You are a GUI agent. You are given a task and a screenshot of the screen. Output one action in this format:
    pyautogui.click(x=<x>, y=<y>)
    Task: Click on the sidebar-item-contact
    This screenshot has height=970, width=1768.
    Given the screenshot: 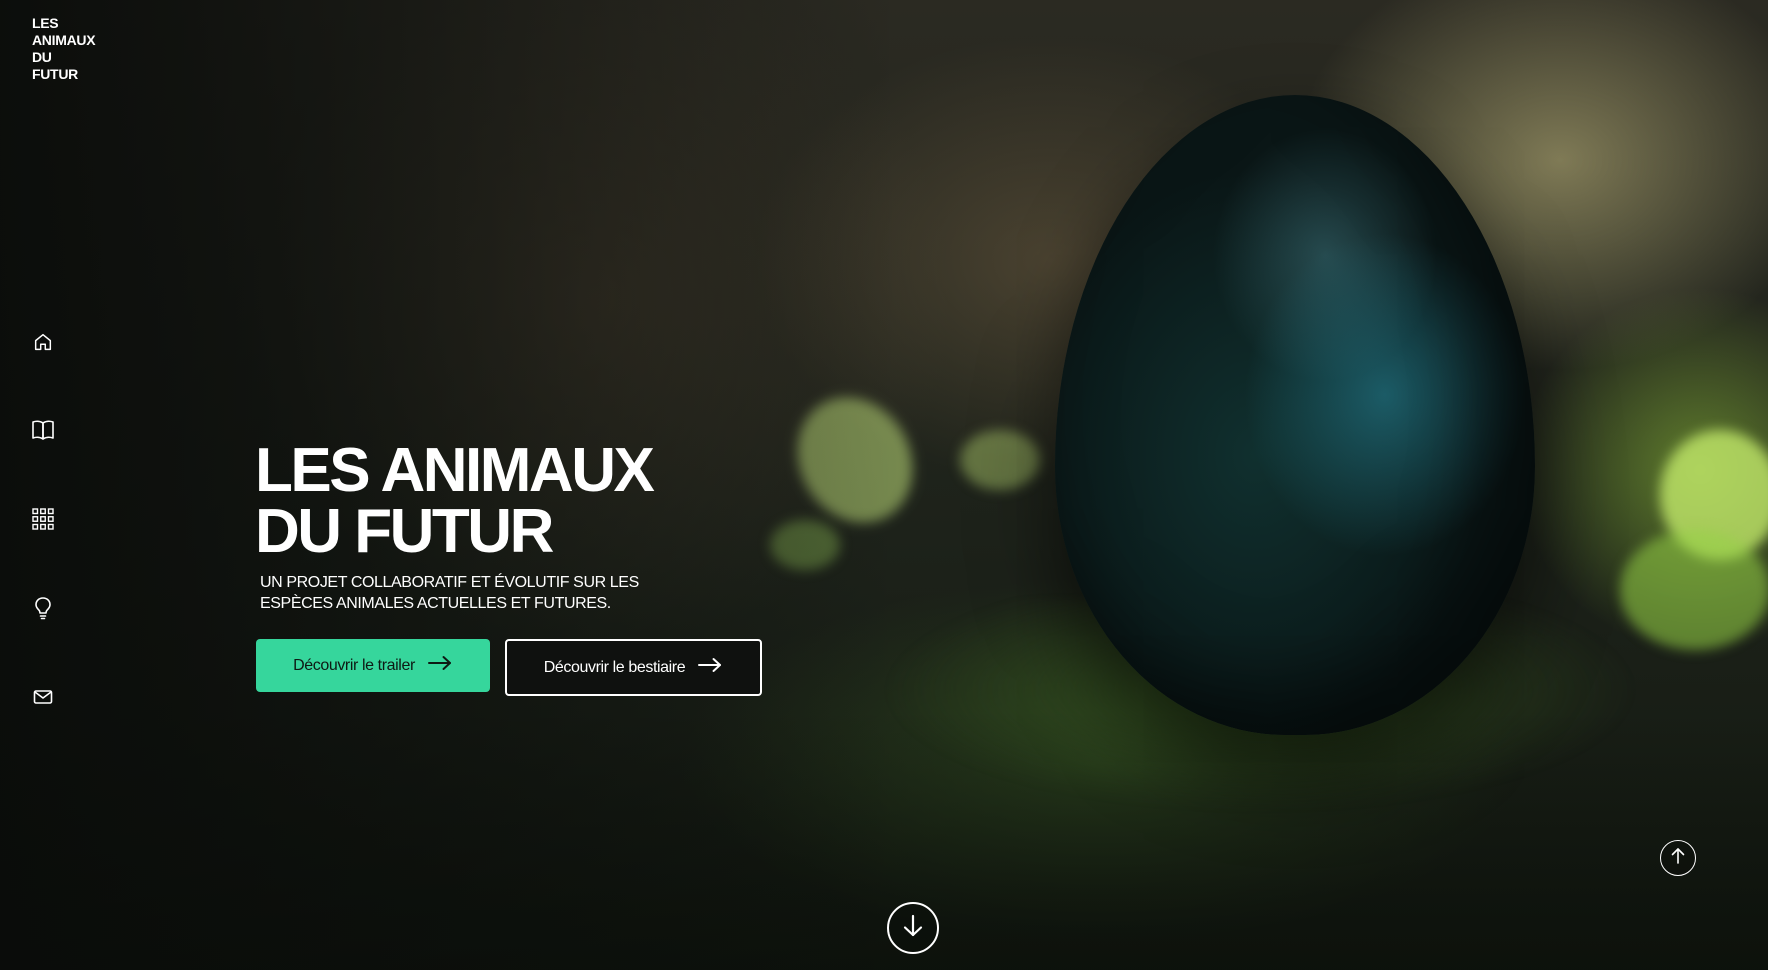 What is the action you would take?
    pyautogui.click(x=43, y=697)
    